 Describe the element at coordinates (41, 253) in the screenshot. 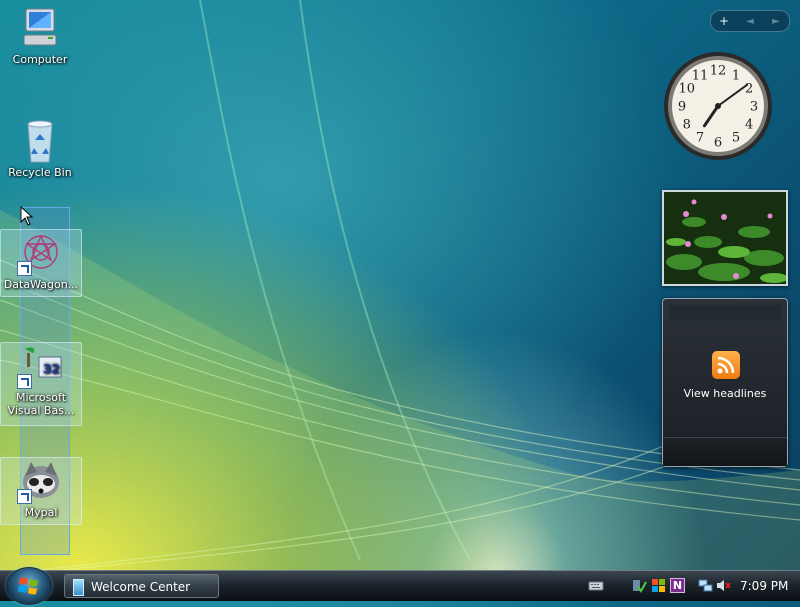

I see `datawagon-icon` at that location.